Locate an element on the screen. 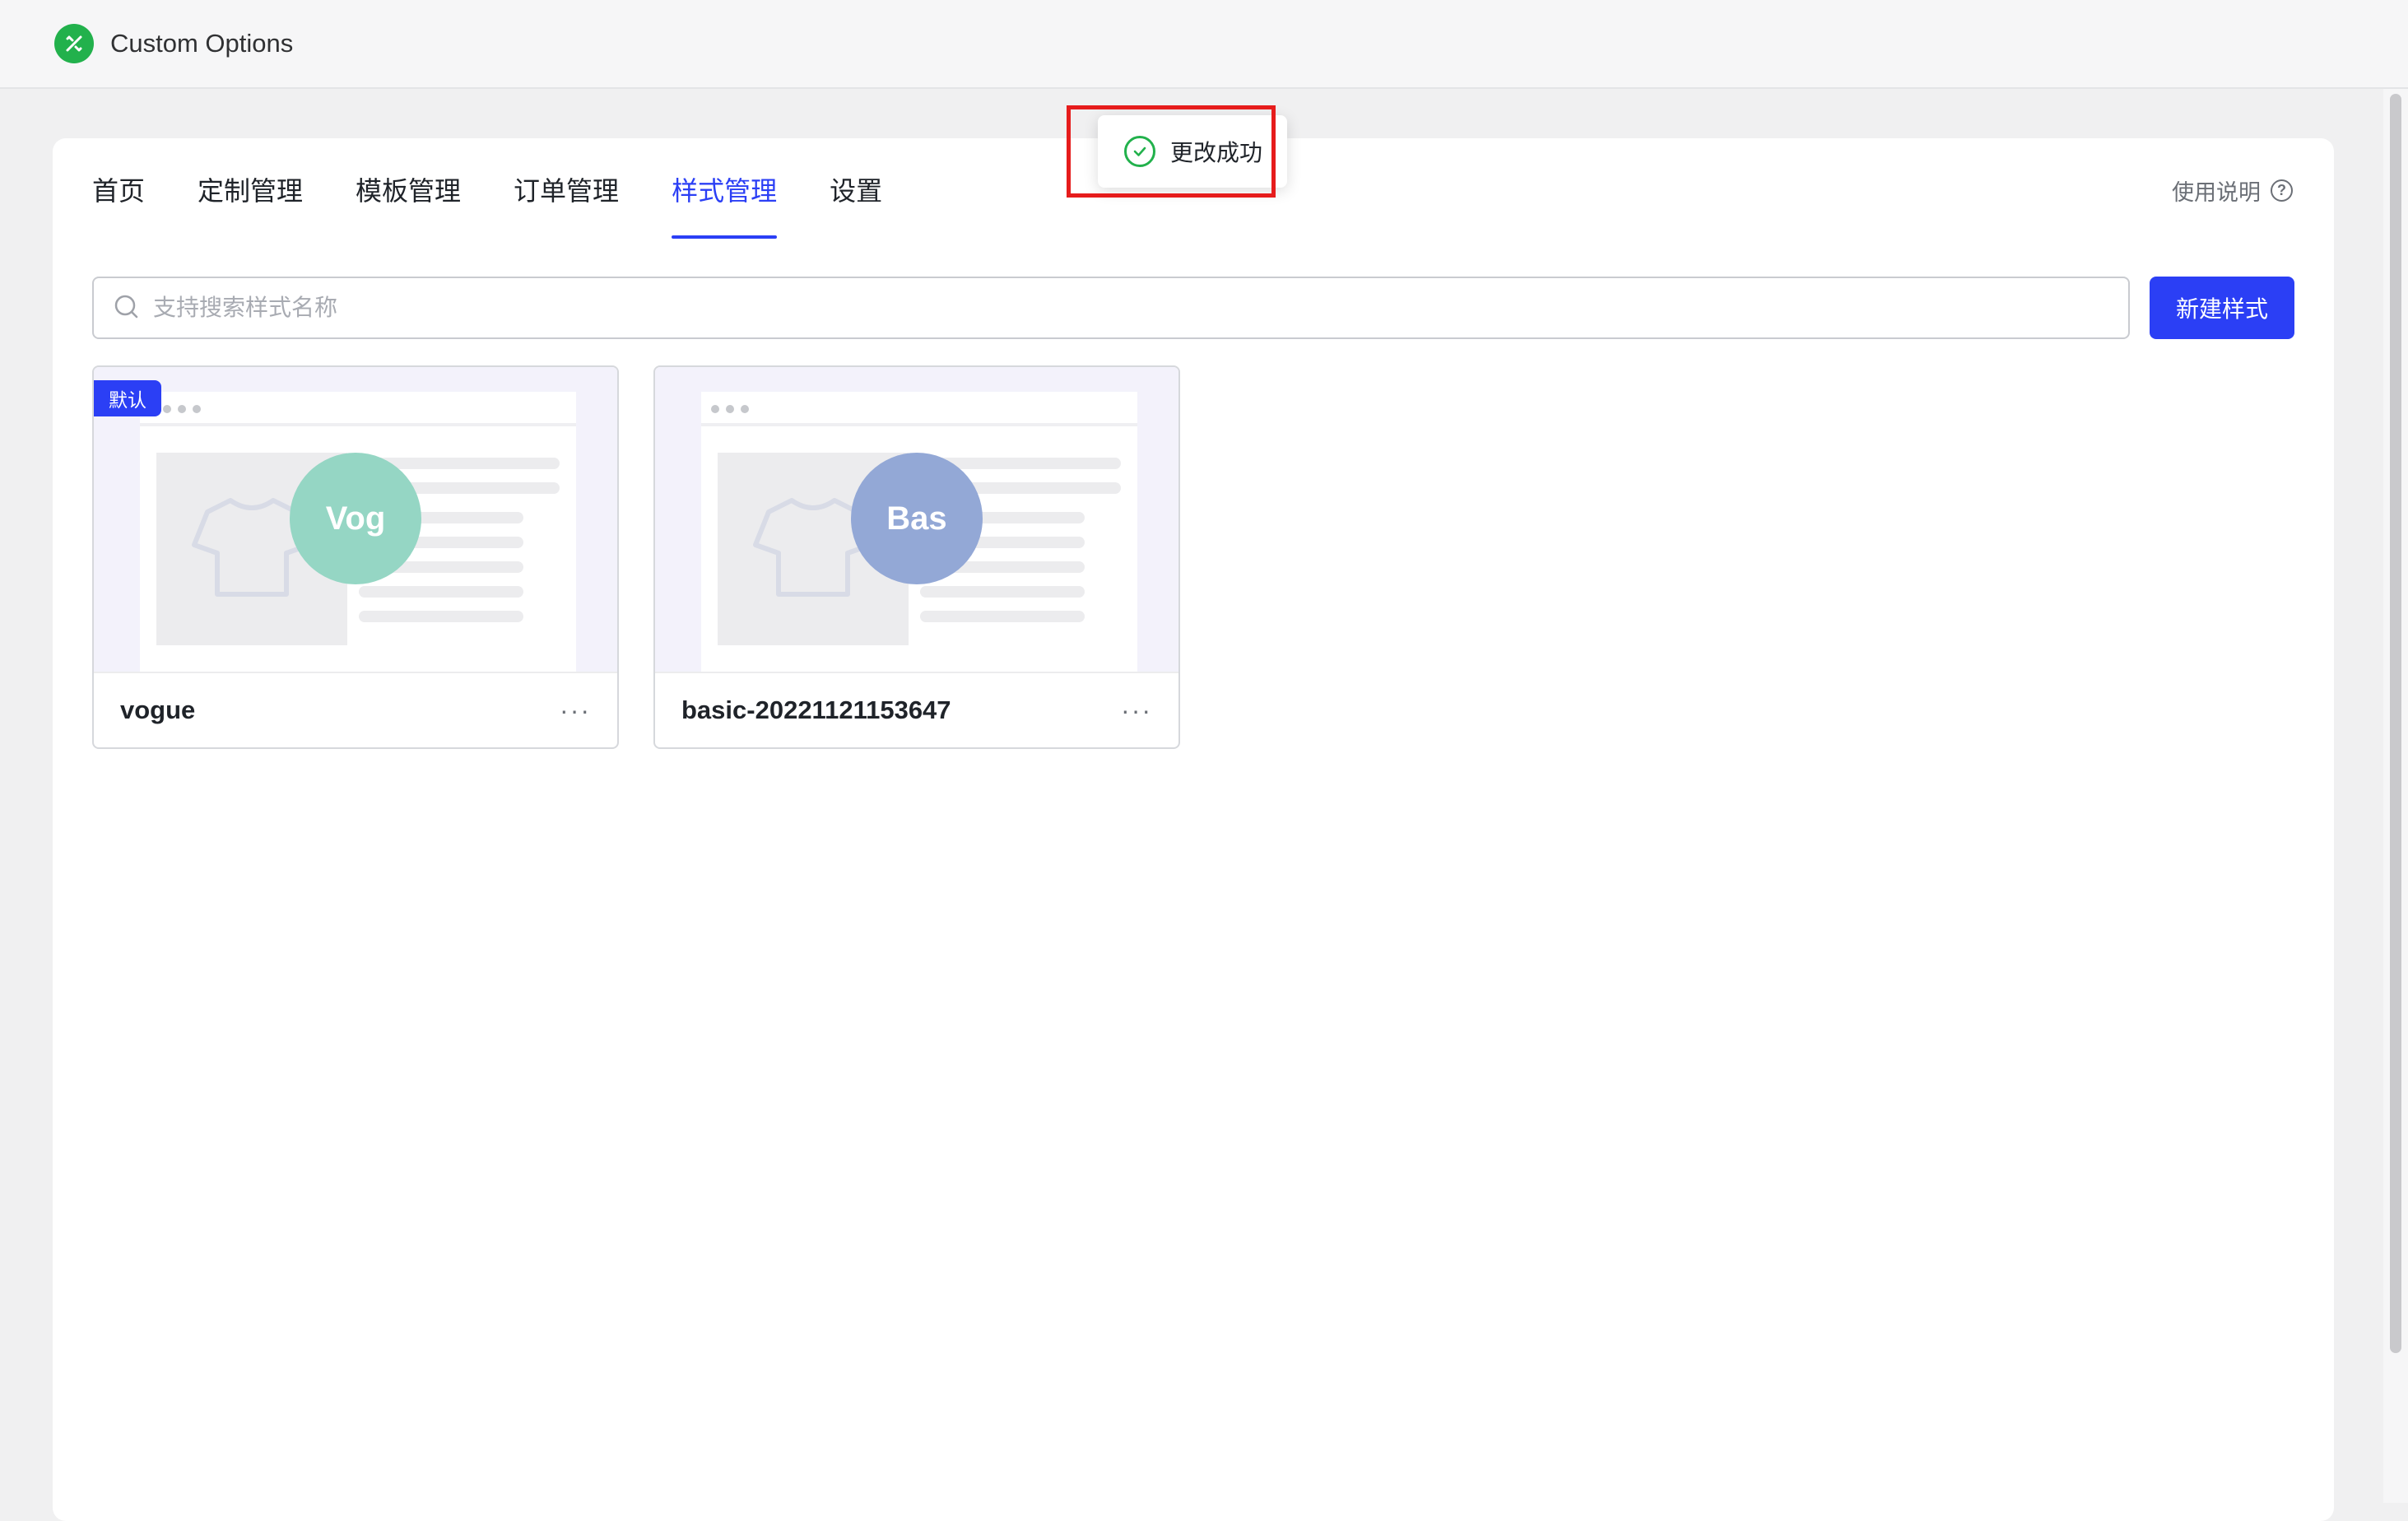 This screenshot has width=2408, height=1521. app-title: Custom Options is located at coordinates (202, 43).